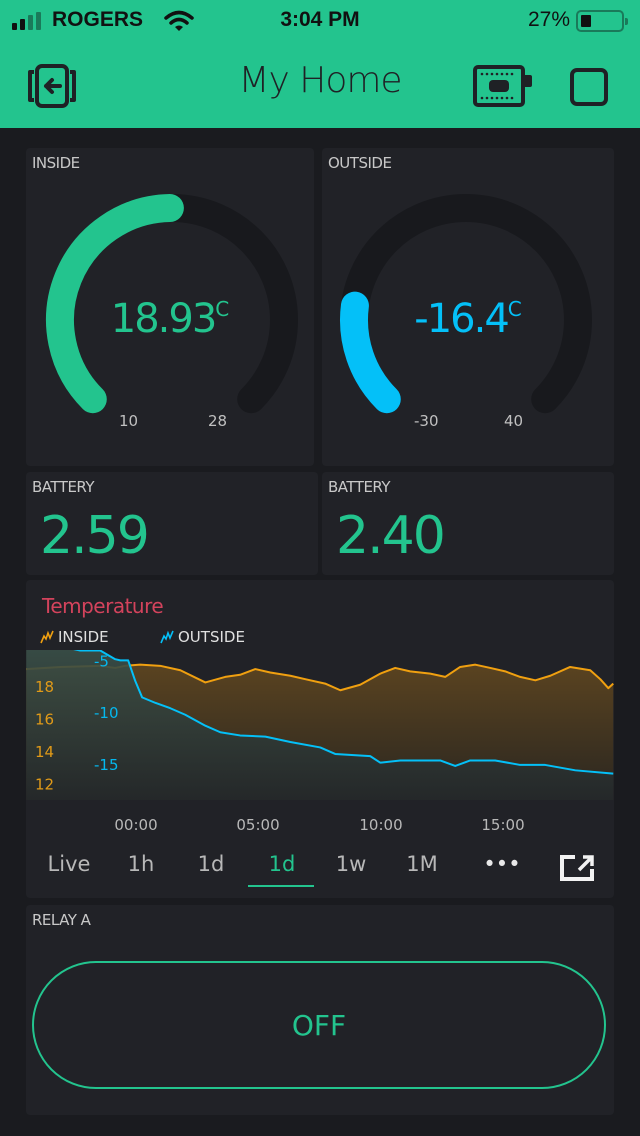 Image resolution: width=640 pixels, height=1136 pixels. Describe the element at coordinates (101, 661) in the screenshot. I see `y-tick-label-outside: -5` at that location.